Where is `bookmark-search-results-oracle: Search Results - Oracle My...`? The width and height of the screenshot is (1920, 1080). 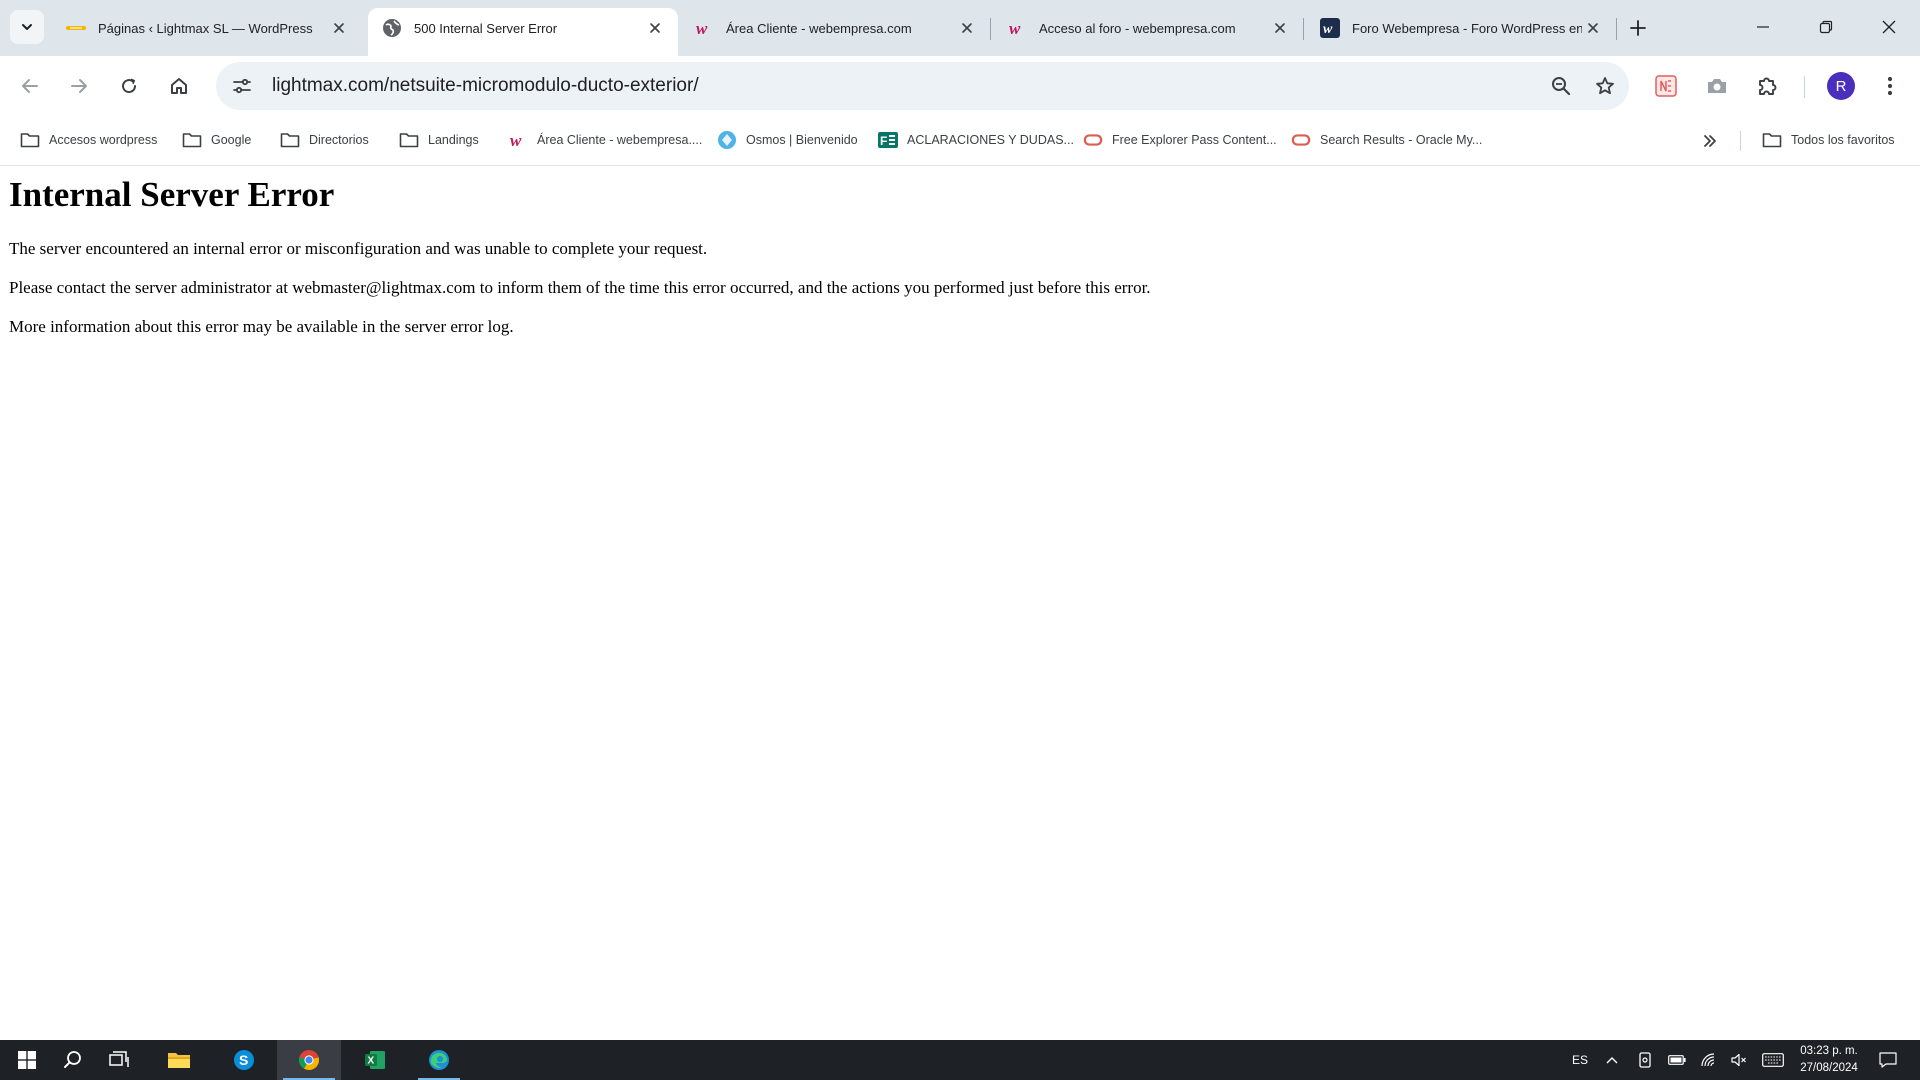
bookmark-search-results-oracle: Search Results - Oracle My... is located at coordinates (1386, 140).